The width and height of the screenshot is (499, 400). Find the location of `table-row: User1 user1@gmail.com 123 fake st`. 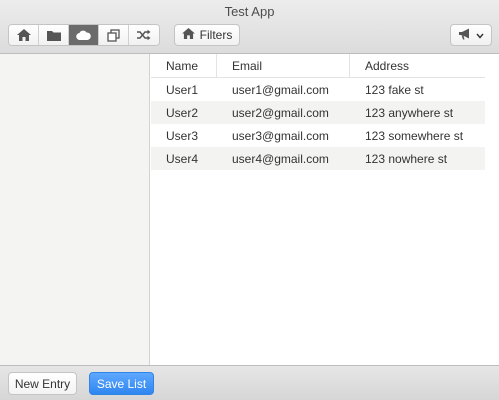

table-row: User1 user1@gmail.com 123 fake st is located at coordinates (318, 89).